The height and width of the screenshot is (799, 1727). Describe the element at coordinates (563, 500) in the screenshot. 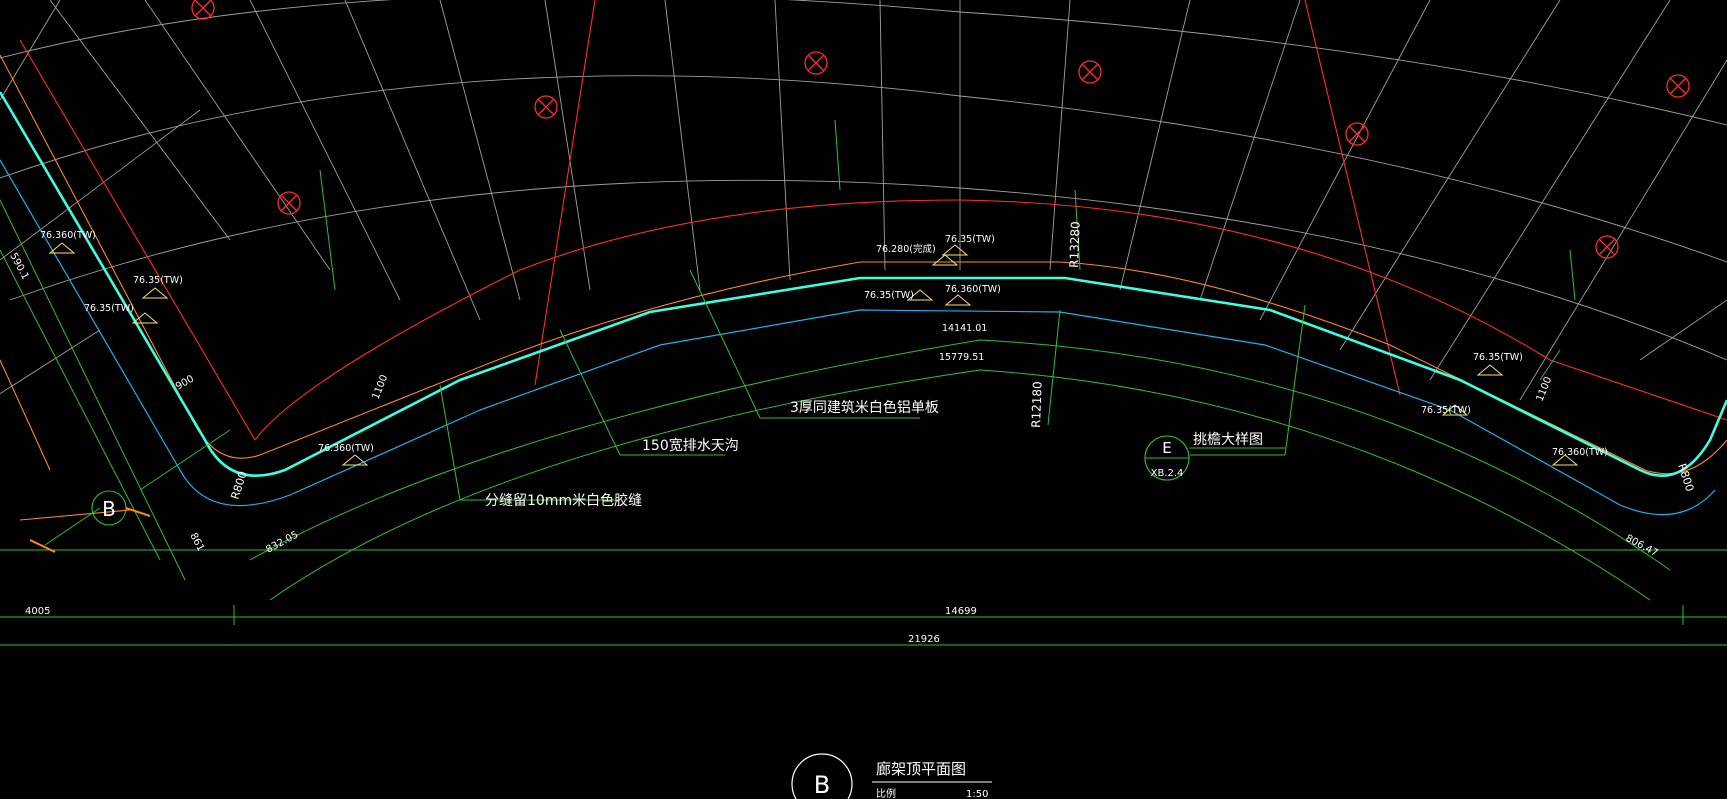

I see `joint-note: 分缝留10mm米白色胶缝` at that location.